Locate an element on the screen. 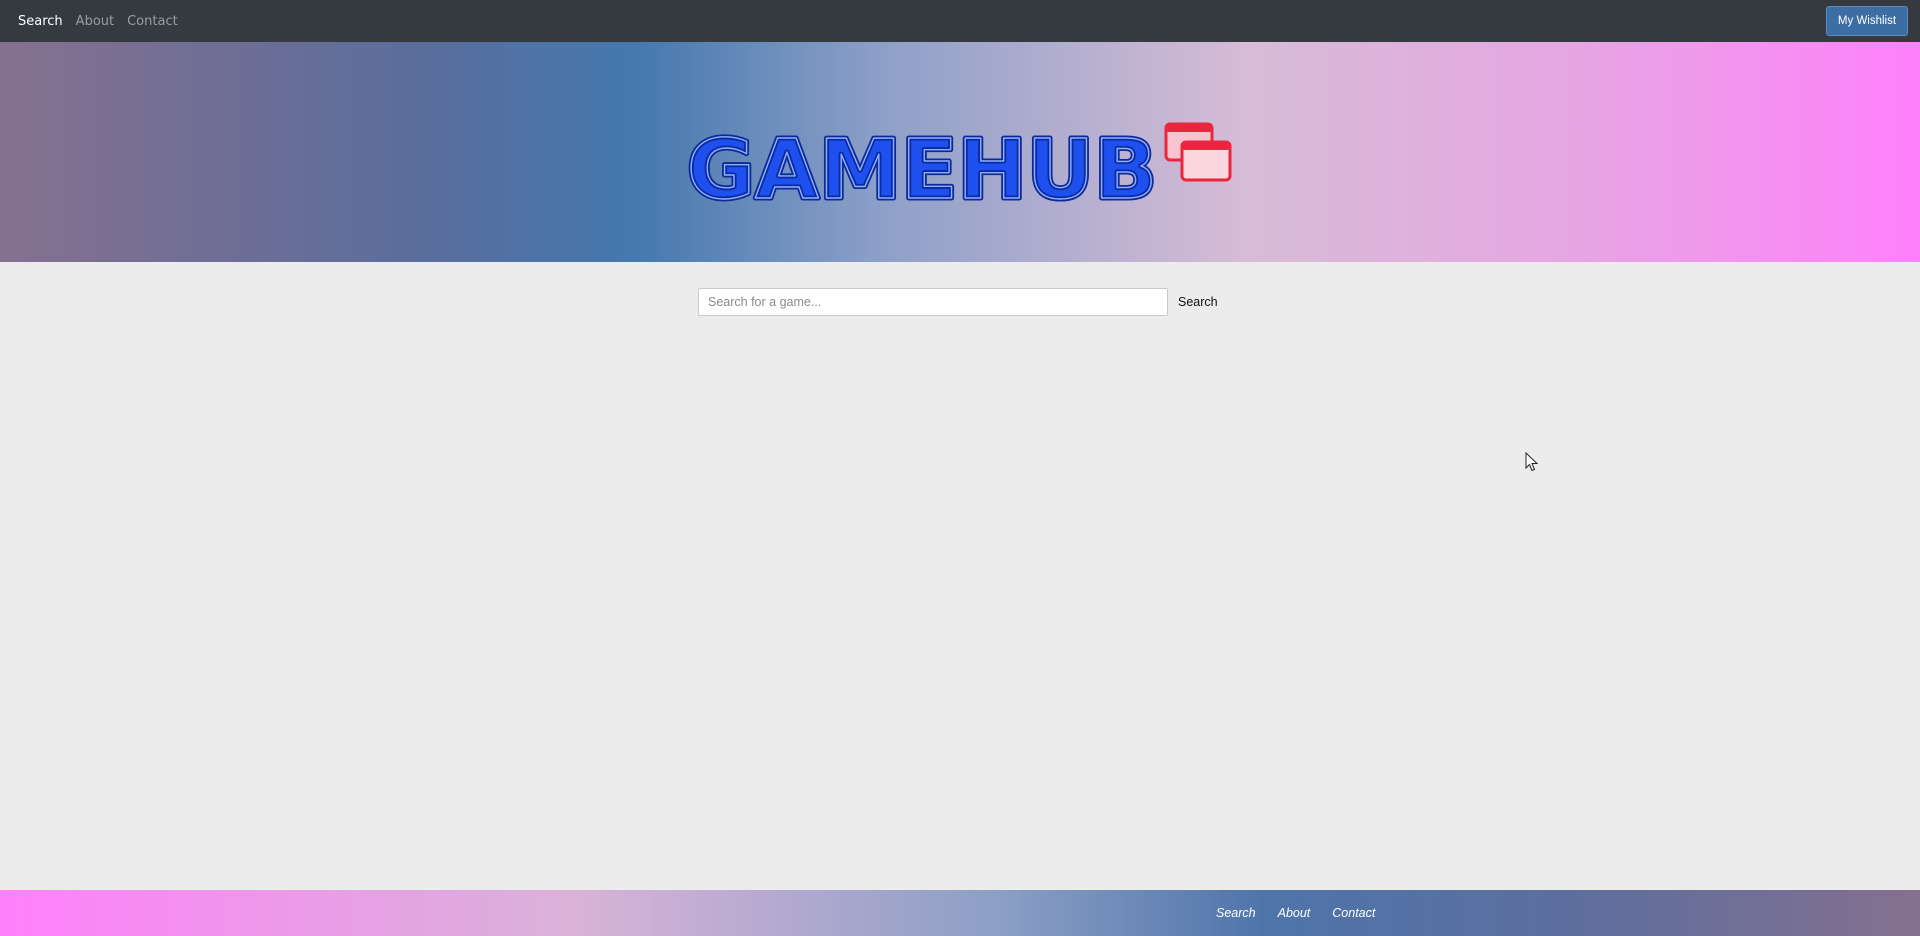  footer-link-contact: Contact is located at coordinates (1353, 913).